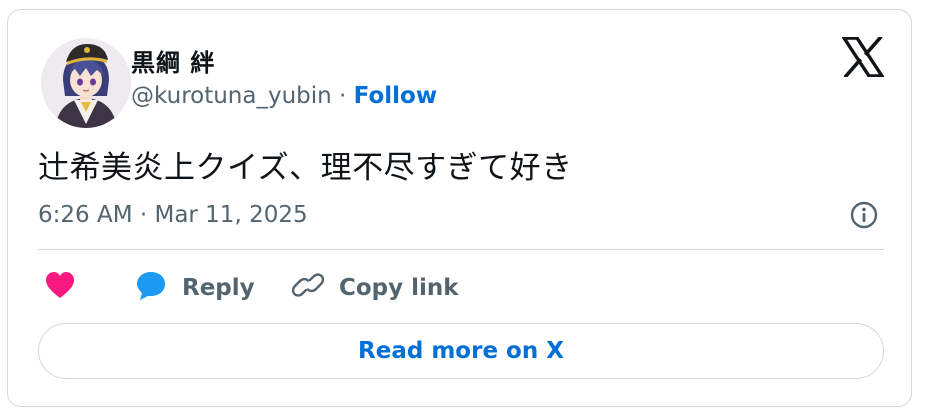 This screenshot has width=925, height=419. I want to click on link-icon, so click(308, 288).